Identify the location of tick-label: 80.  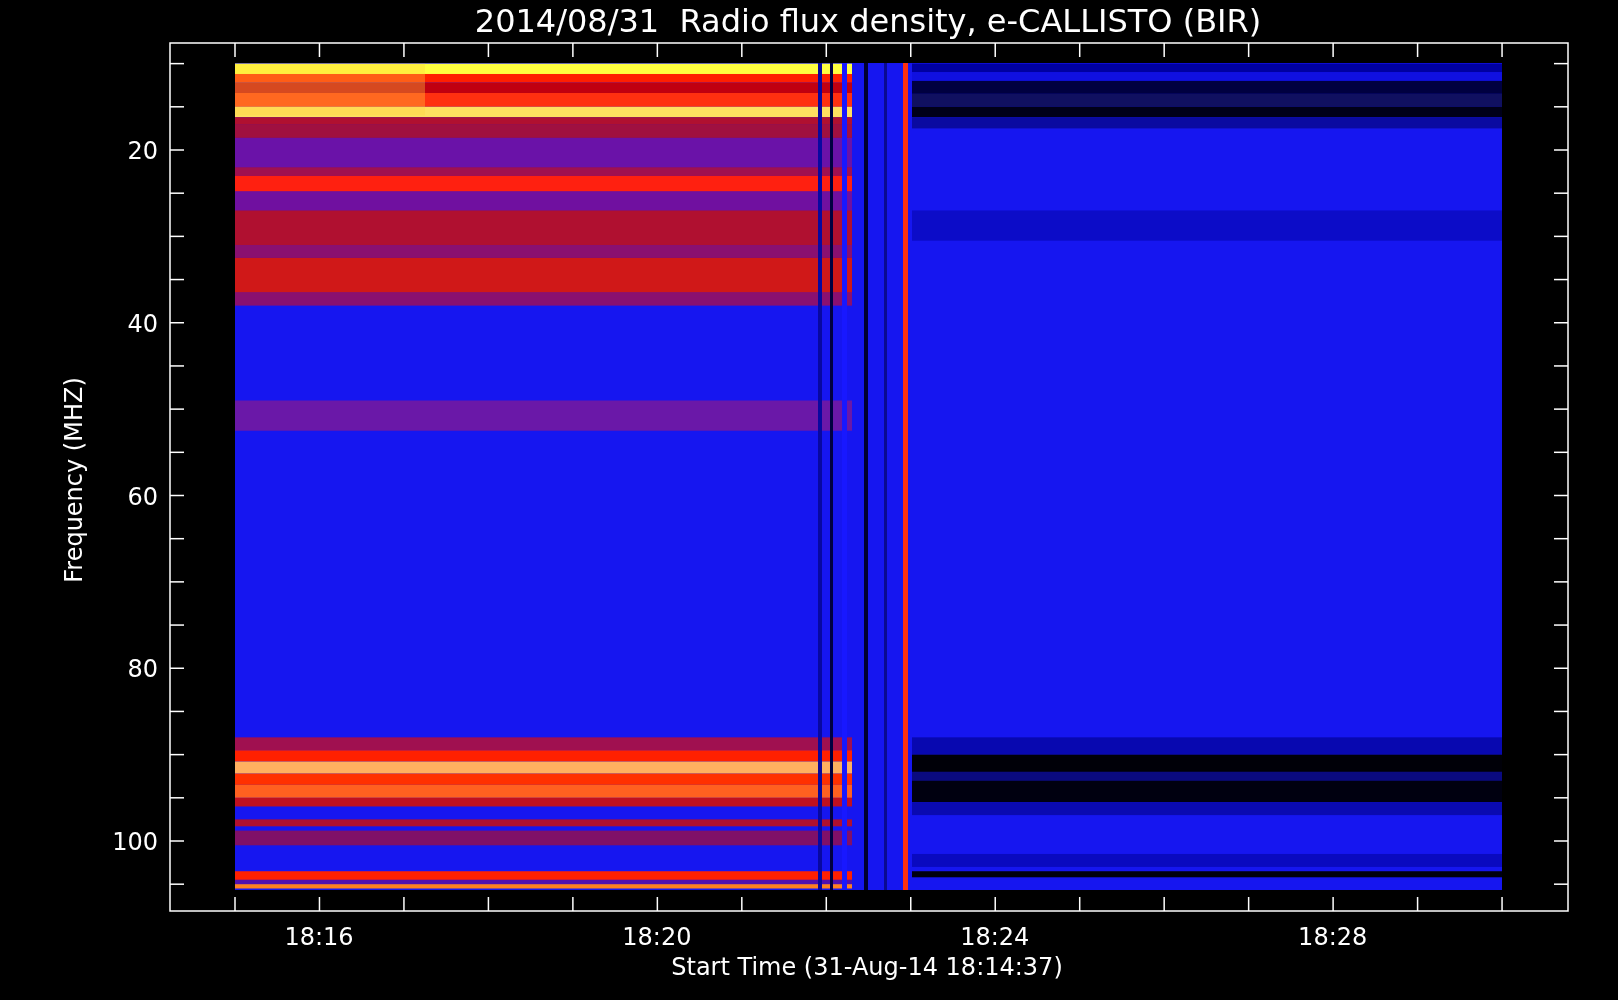
(142, 669).